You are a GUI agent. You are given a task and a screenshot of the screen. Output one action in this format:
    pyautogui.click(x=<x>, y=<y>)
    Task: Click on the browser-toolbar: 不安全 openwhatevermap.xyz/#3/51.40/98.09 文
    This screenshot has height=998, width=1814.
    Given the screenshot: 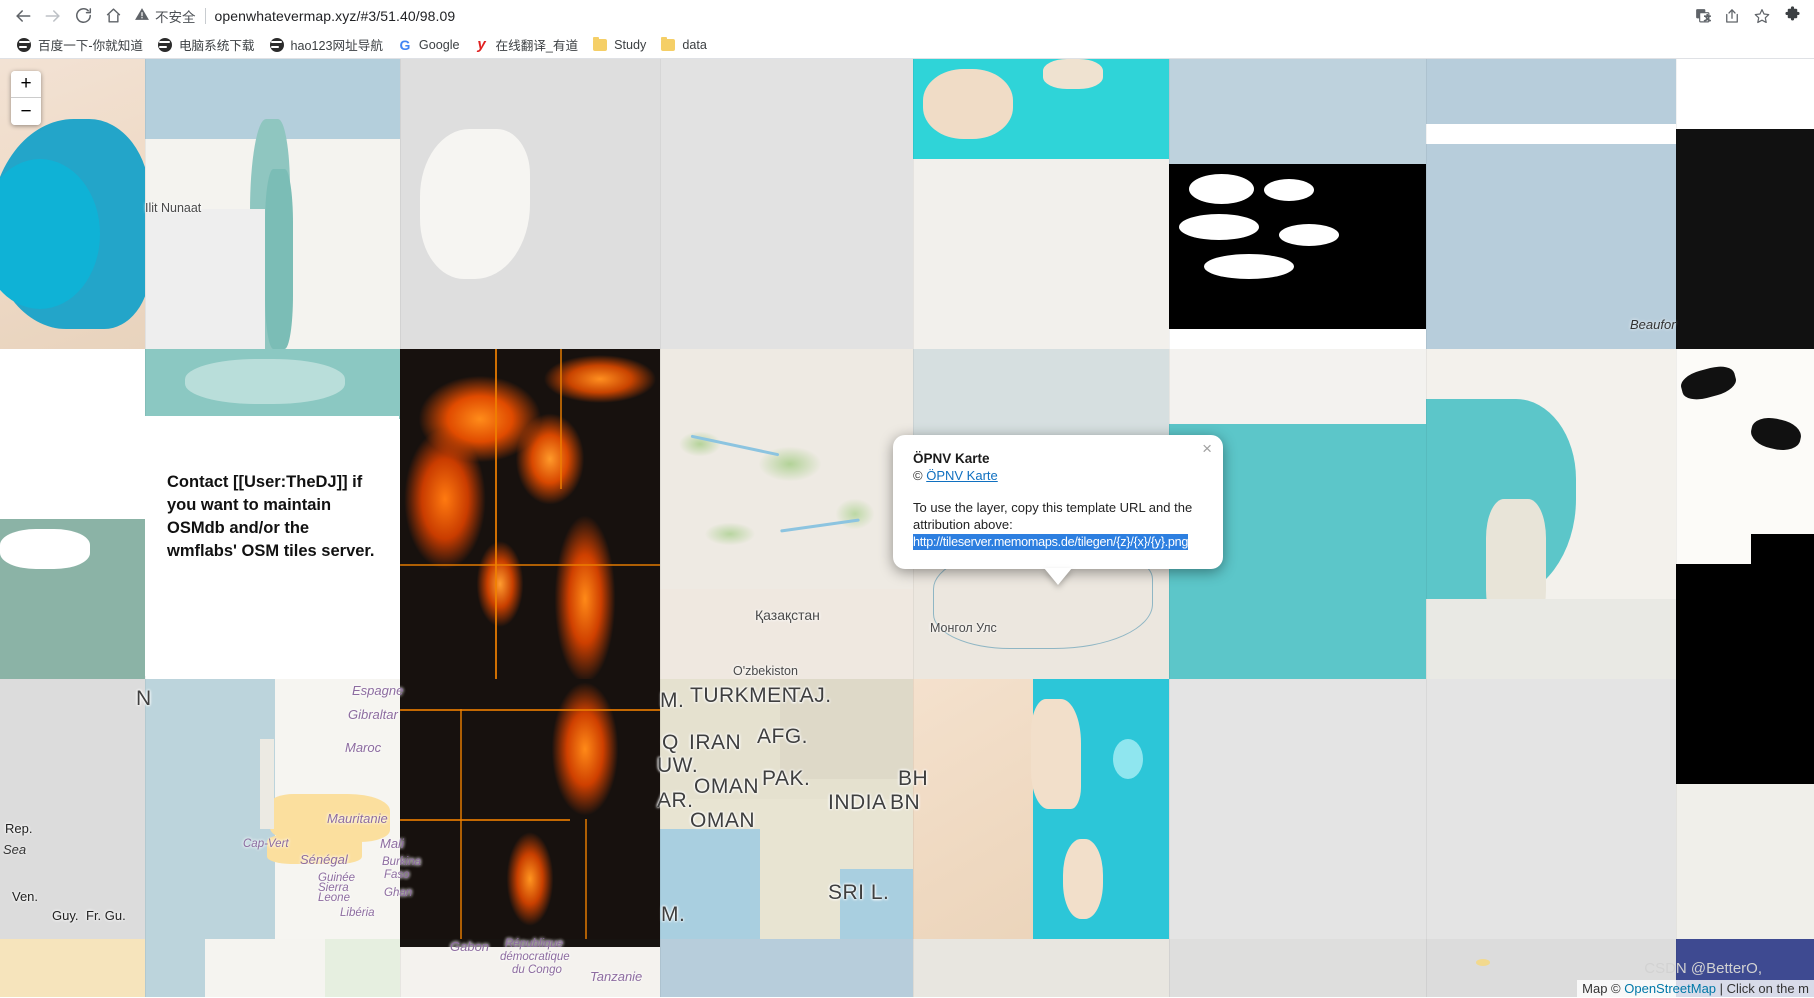 What is the action you would take?
    pyautogui.click(x=907, y=15)
    